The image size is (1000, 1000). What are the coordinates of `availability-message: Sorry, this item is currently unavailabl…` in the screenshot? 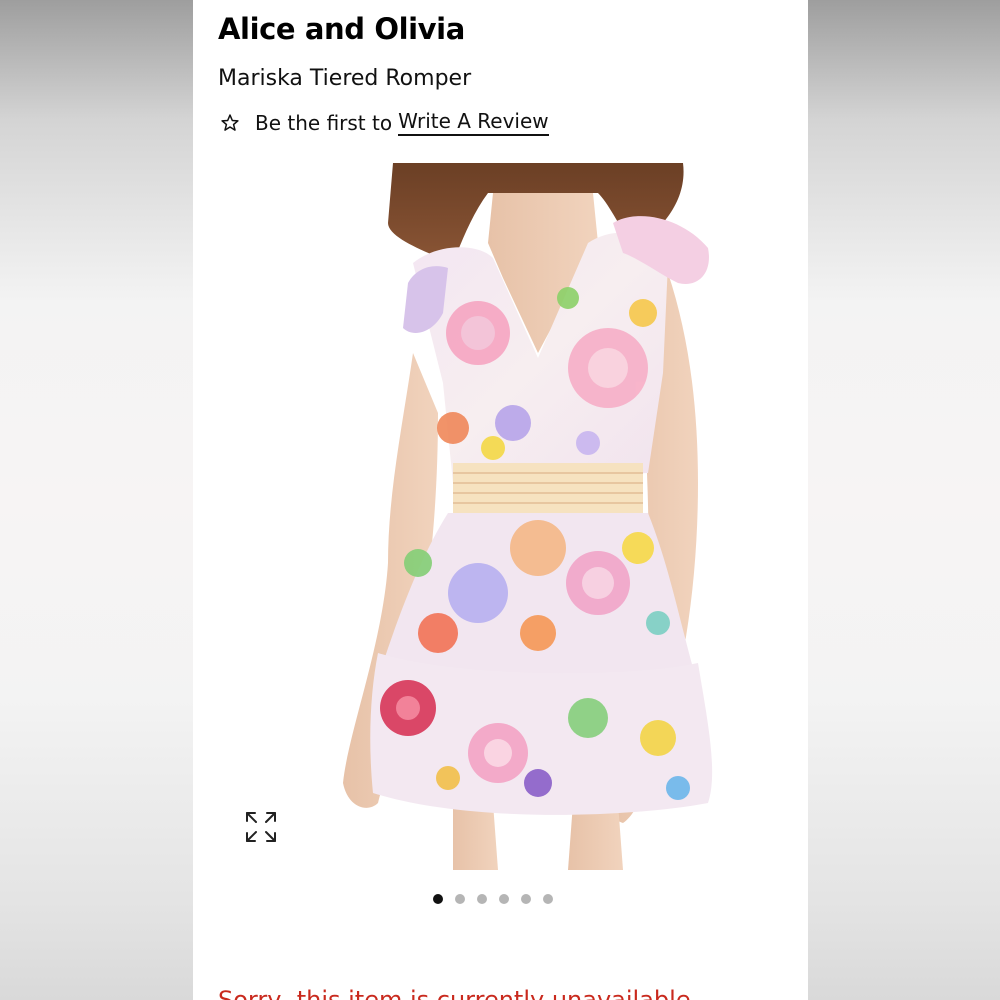 It's located at (454, 993).